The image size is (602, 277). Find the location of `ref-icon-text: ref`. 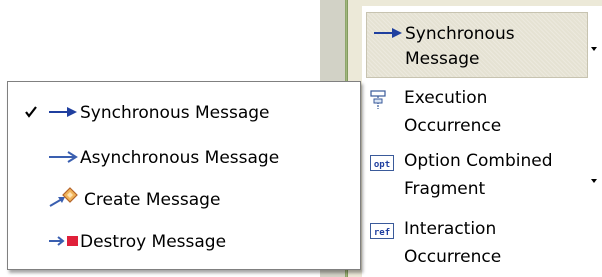

ref-icon-text: ref is located at coordinates (382, 233).